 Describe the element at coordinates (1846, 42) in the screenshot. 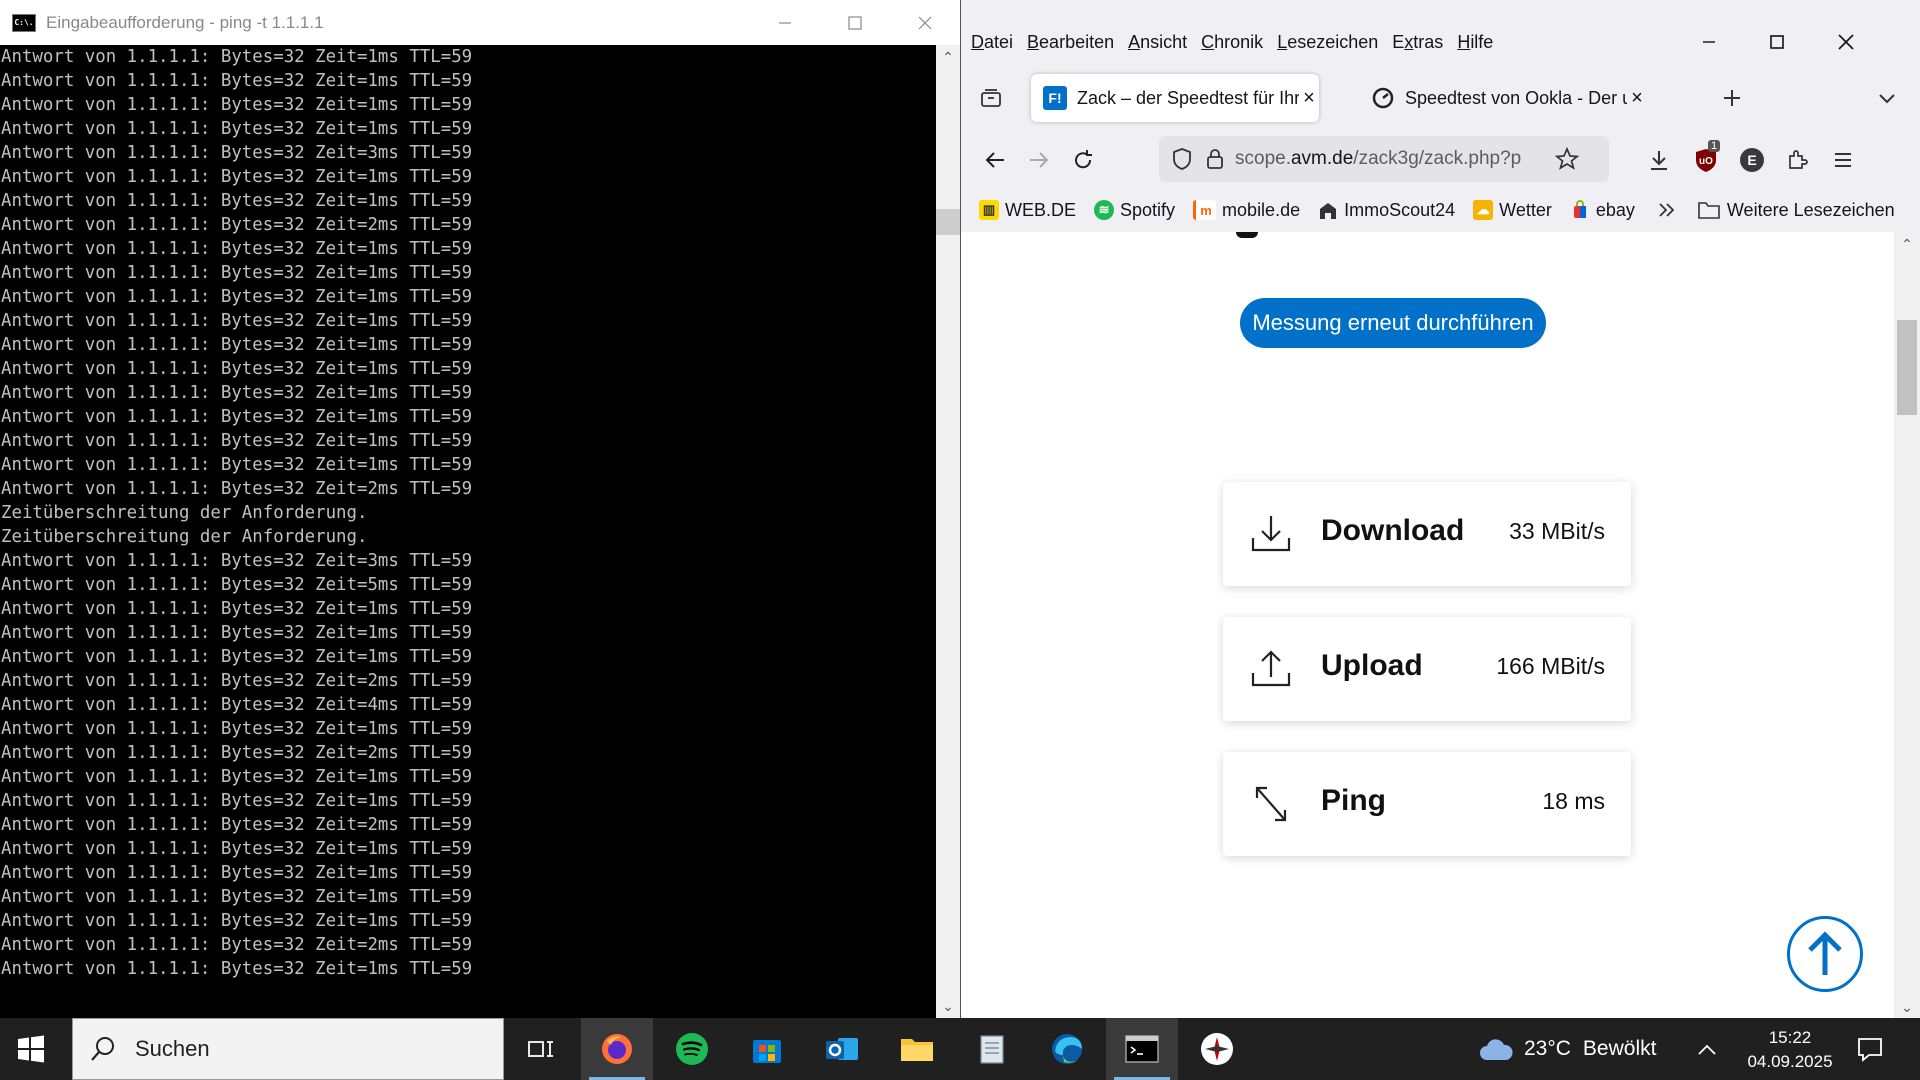

I see `ff-close-button` at that location.